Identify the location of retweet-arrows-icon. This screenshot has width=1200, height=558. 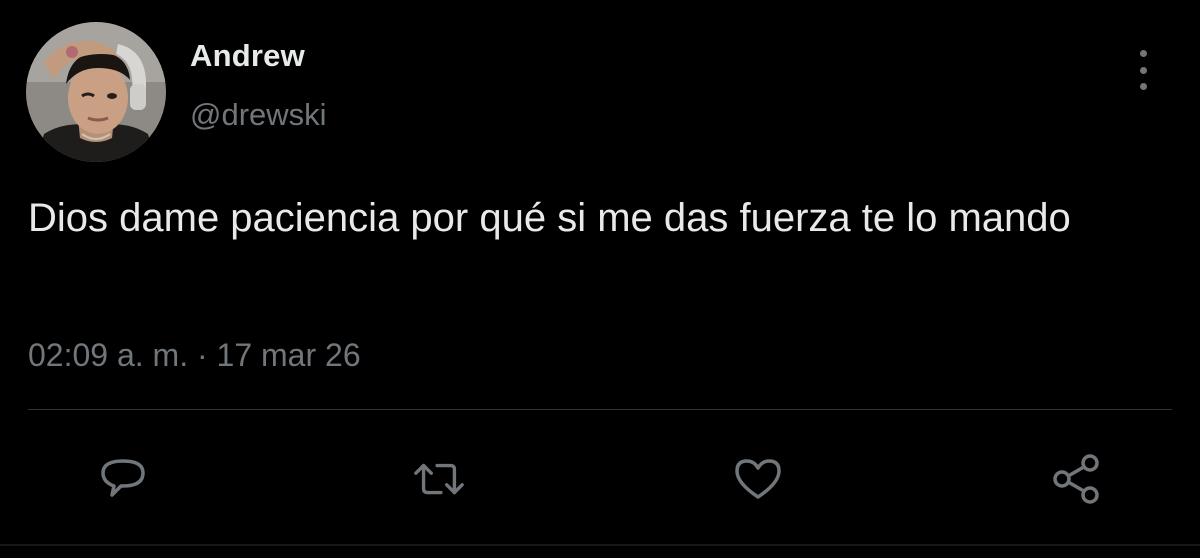
(439, 479).